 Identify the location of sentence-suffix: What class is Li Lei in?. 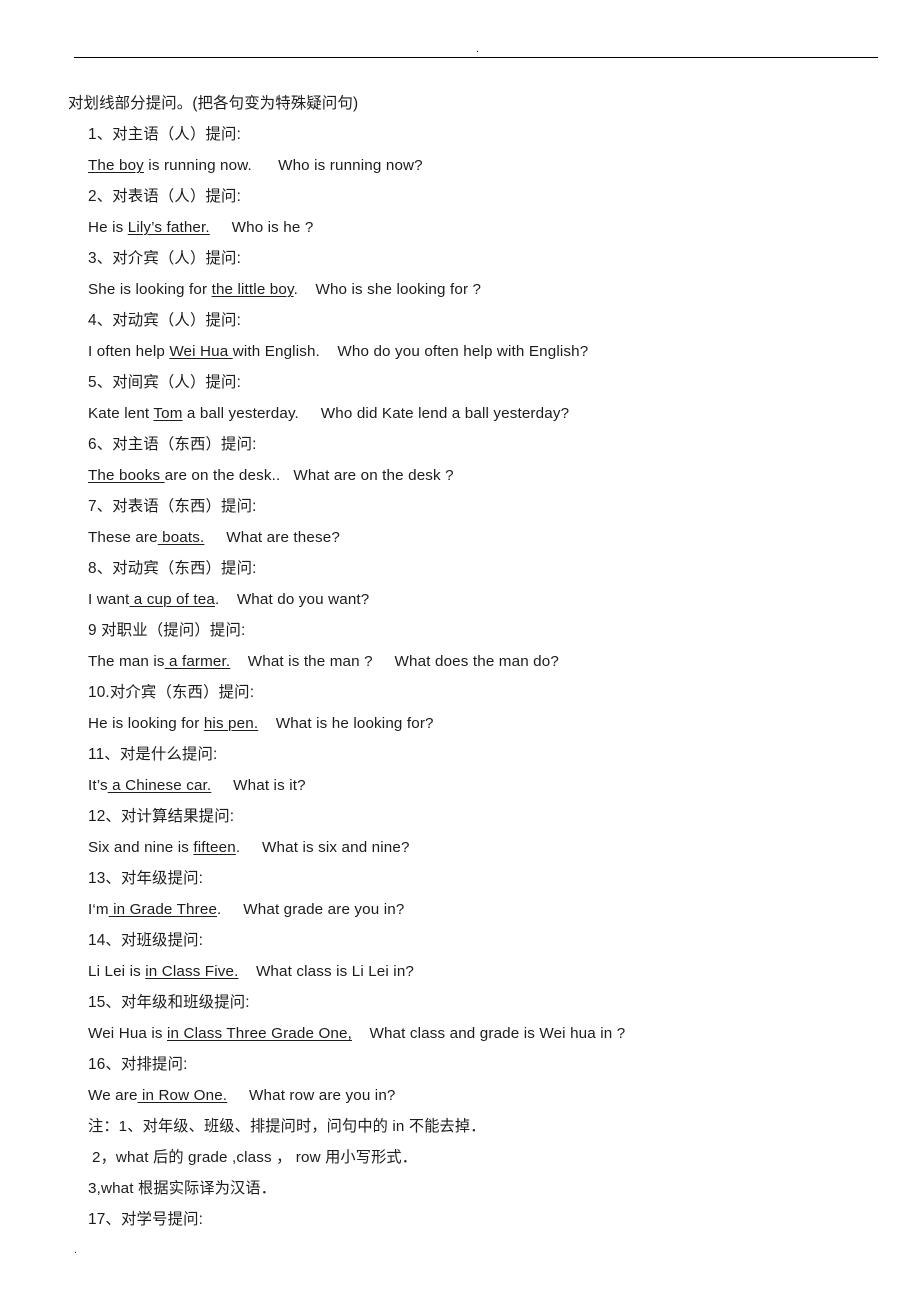
(326, 971).